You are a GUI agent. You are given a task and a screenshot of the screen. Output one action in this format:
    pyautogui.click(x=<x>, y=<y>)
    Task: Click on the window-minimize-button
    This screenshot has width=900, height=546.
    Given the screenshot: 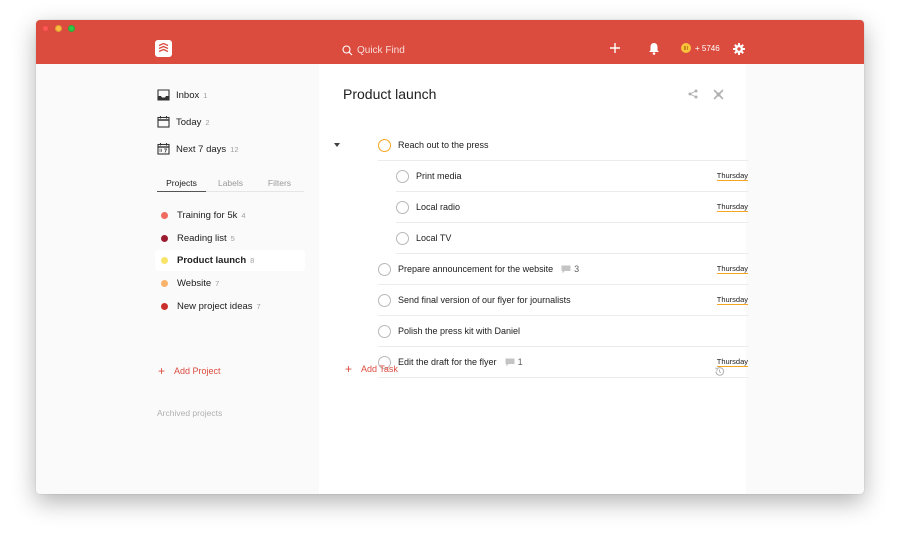 What is the action you would take?
    pyautogui.click(x=58, y=28)
    